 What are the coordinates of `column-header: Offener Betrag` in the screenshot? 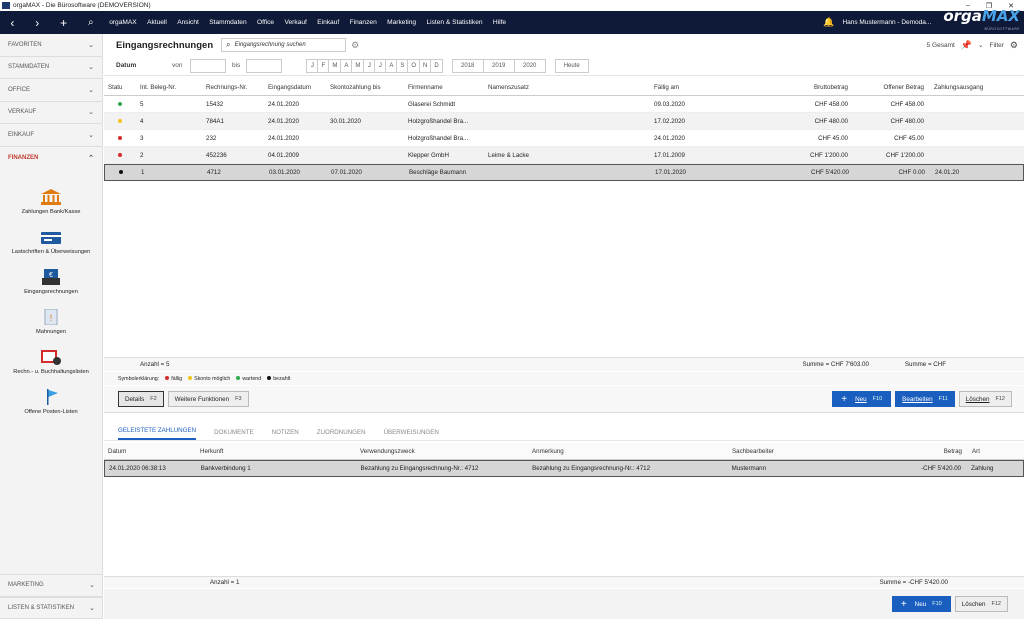 It's located at (892, 87).